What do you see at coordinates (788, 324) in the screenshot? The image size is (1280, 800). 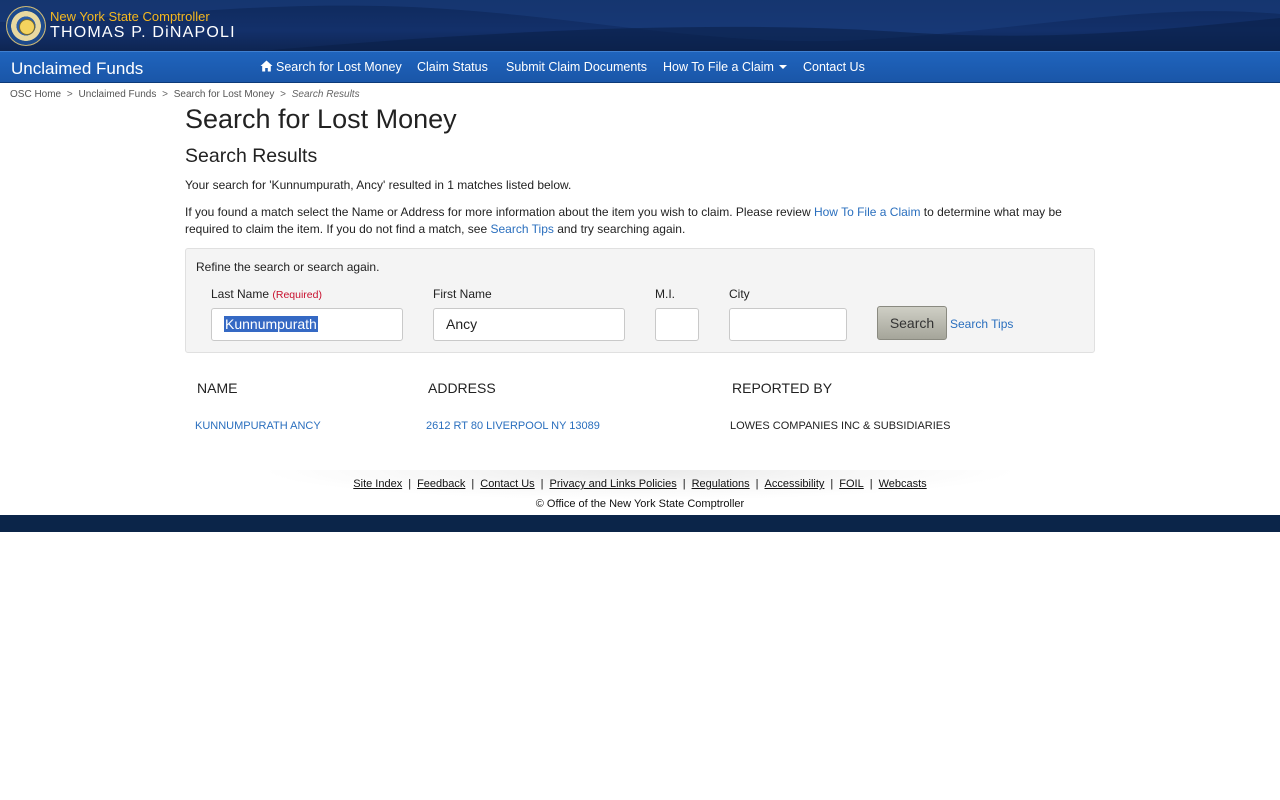 I see `city-input` at bounding box center [788, 324].